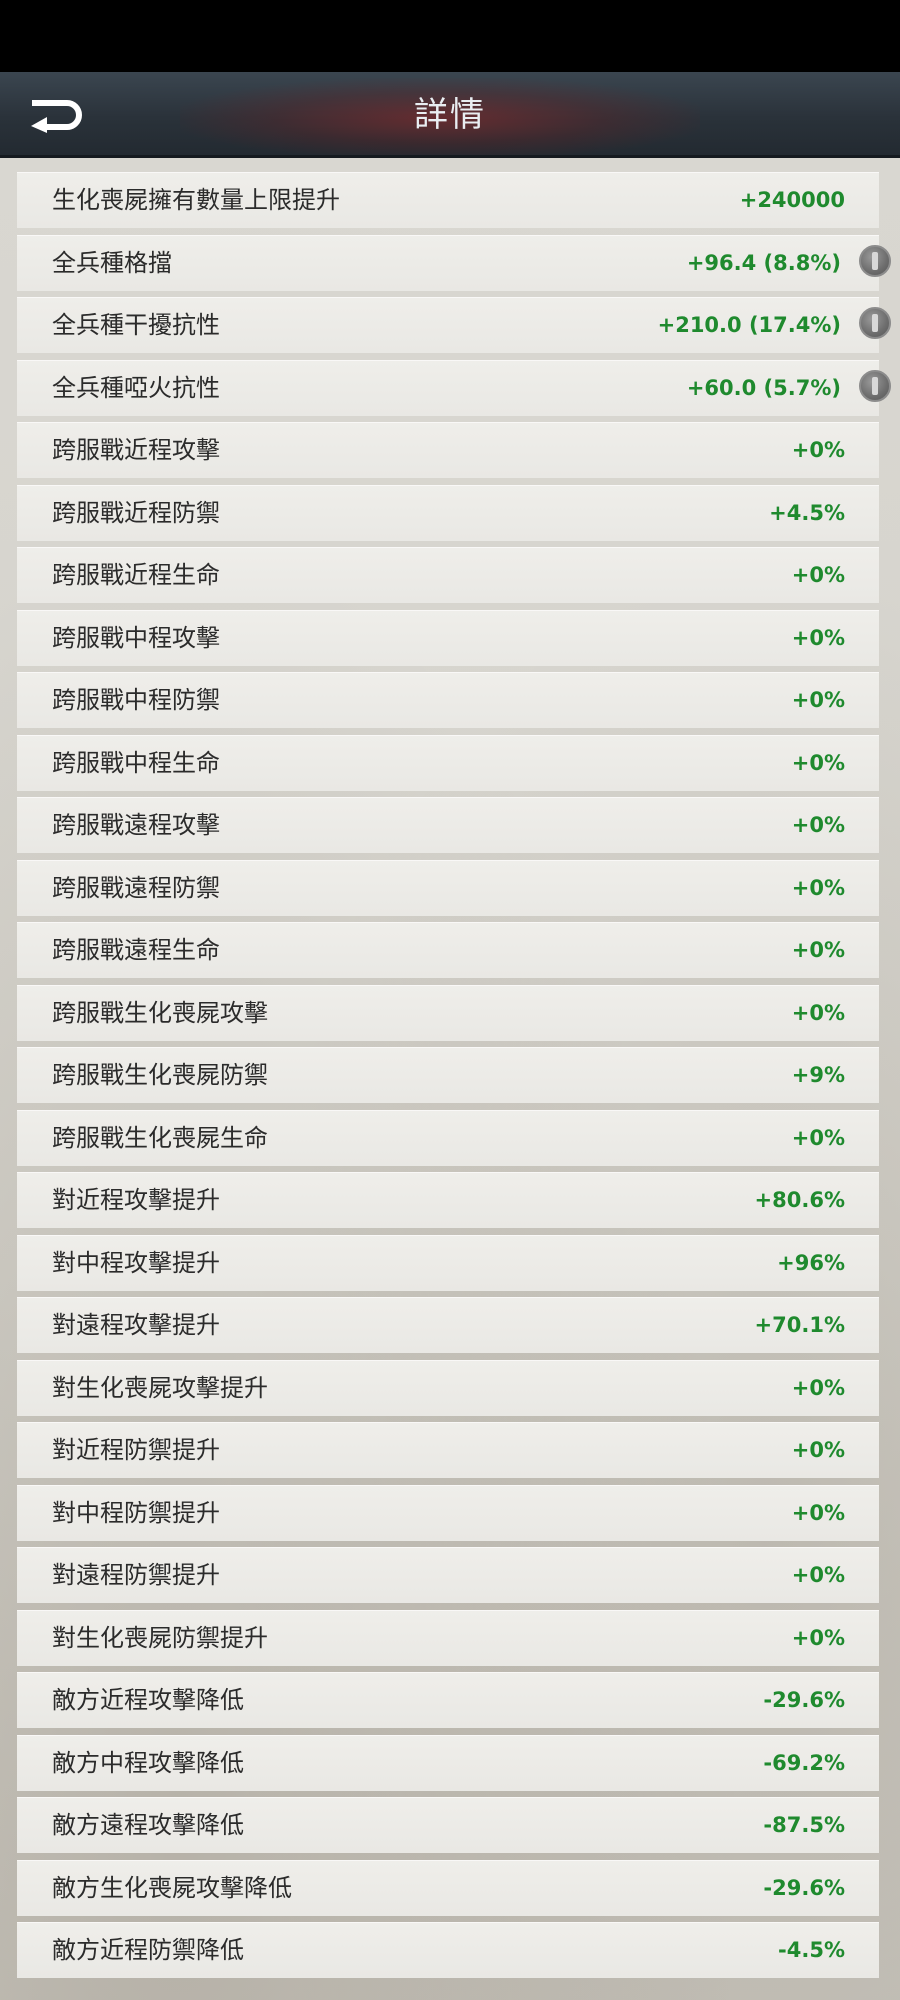 Image resolution: width=900 pixels, height=2000 pixels. Describe the element at coordinates (136, 512) in the screenshot. I see `stat-label: 跨服戰近程防禦` at that location.